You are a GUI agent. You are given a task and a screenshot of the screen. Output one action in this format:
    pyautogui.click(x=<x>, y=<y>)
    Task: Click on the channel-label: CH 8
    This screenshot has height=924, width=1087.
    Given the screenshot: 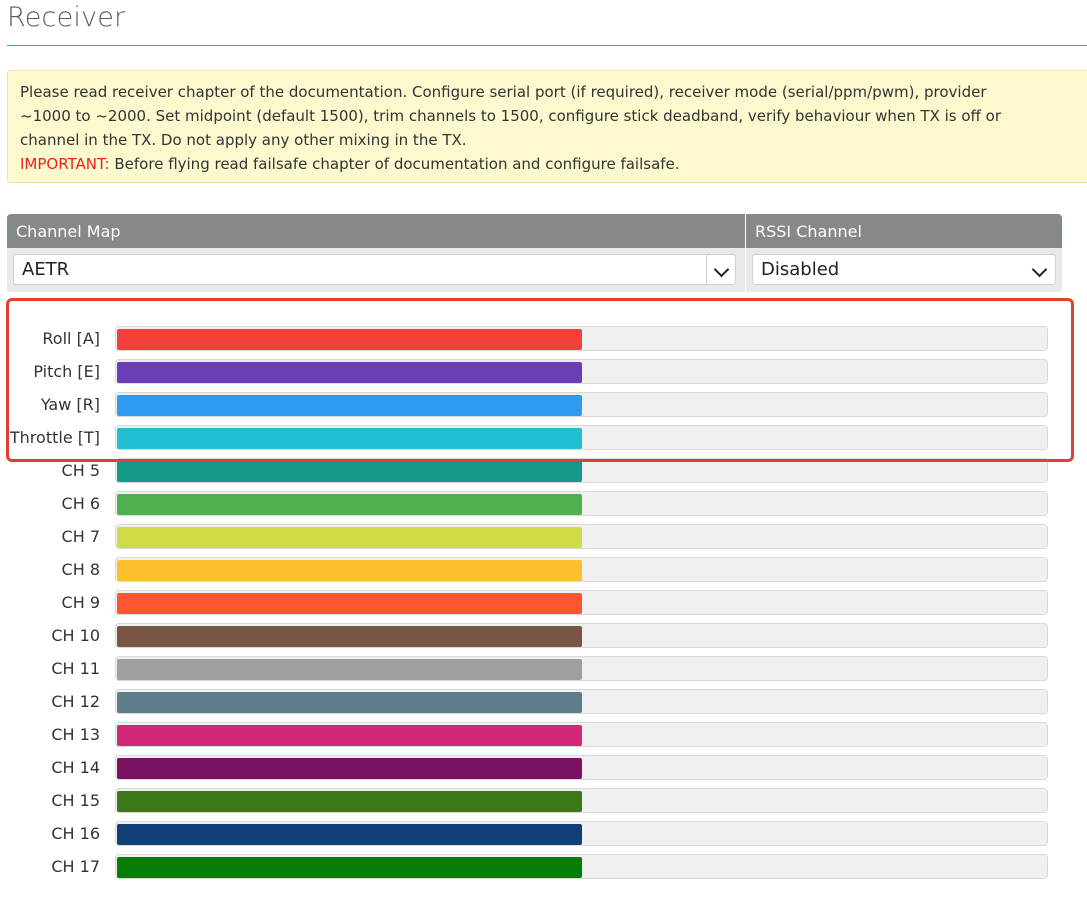 What is the action you would take?
    pyautogui.click(x=80, y=569)
    